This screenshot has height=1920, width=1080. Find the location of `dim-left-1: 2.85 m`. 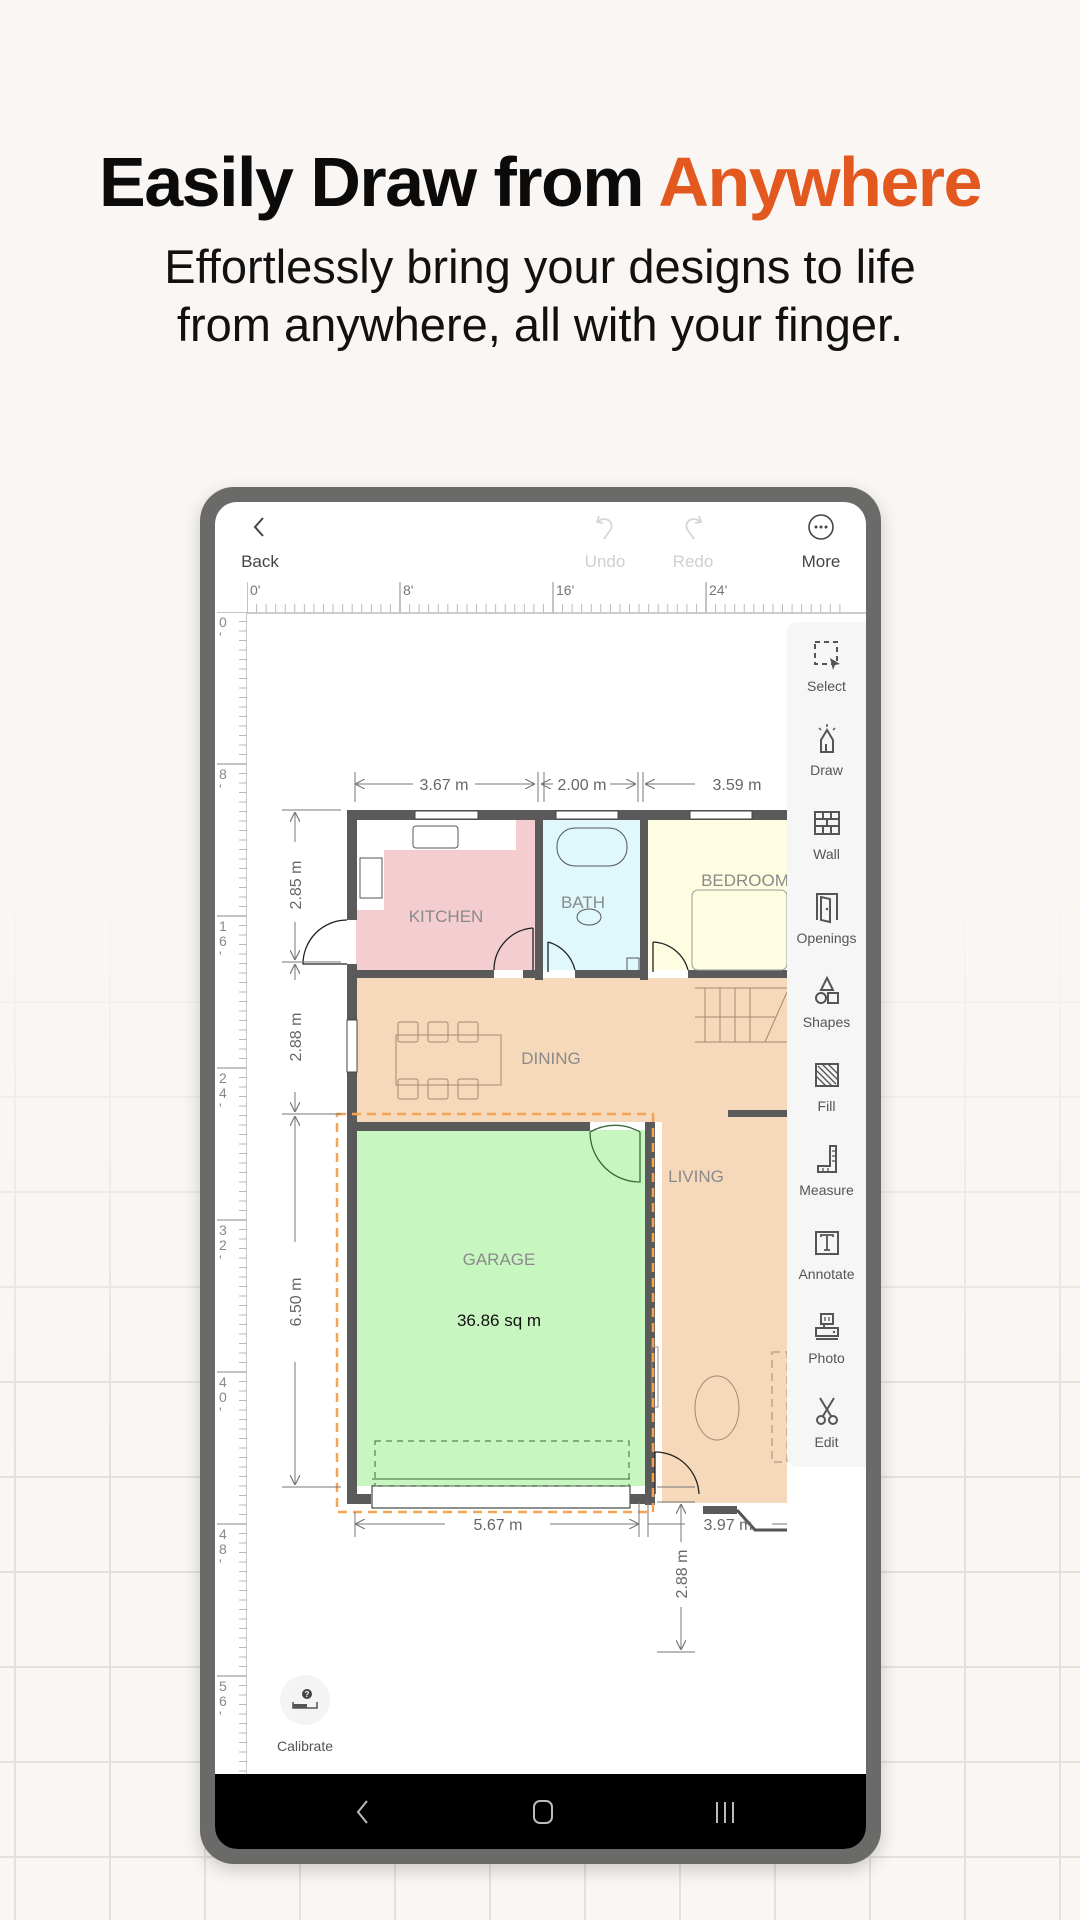

dim-left-1: 2.85 m is located at coordinates (296, 885).